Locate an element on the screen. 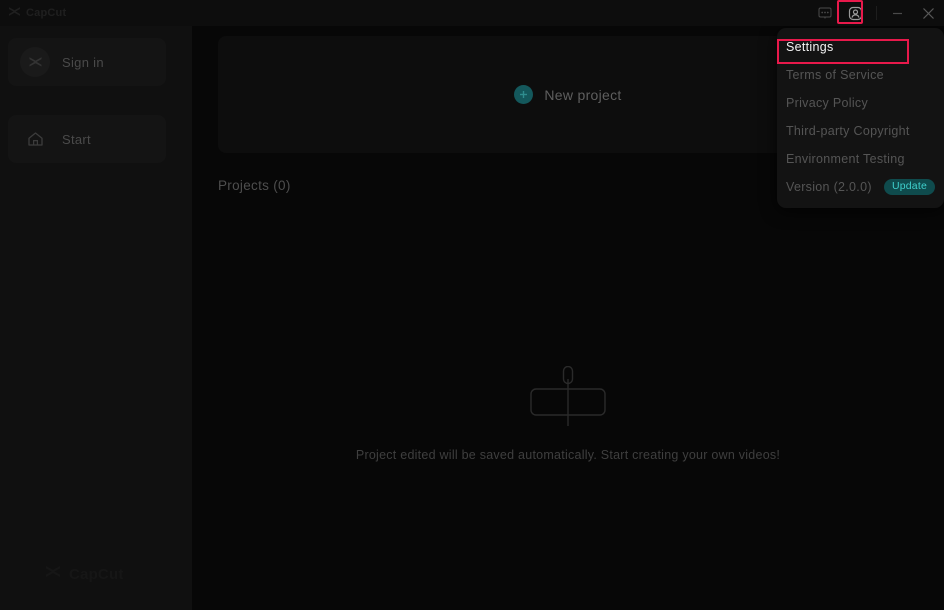  app-logo: CapCut is located at coordinates (37, 13).